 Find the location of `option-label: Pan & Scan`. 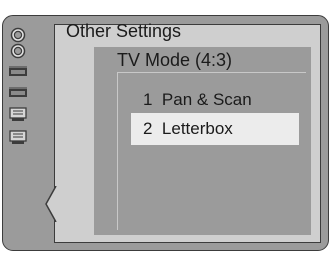

option-label: Pan & Scan is located at coordinates (206, 99).